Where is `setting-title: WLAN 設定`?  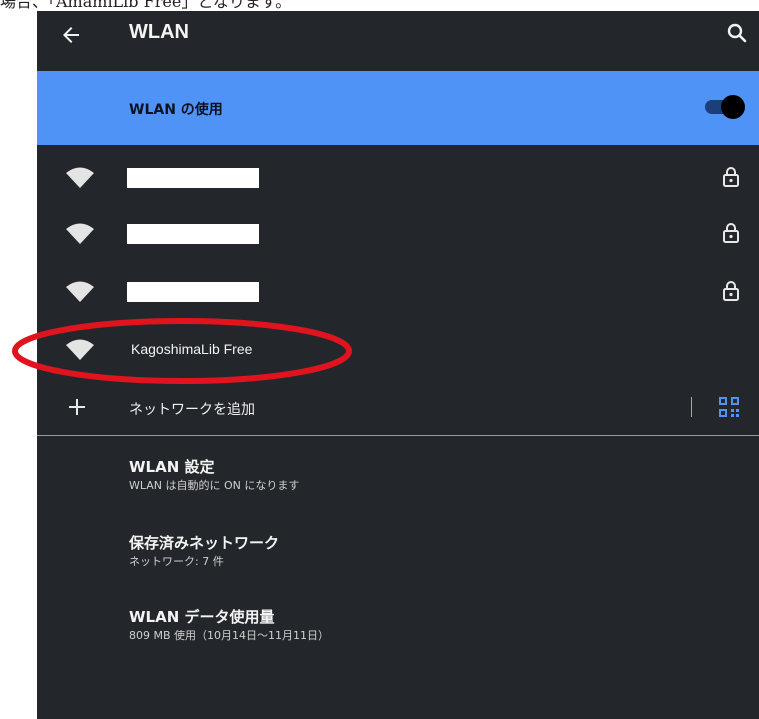
setting-title: WLAN 設定 is located at coordinates (172, 467).